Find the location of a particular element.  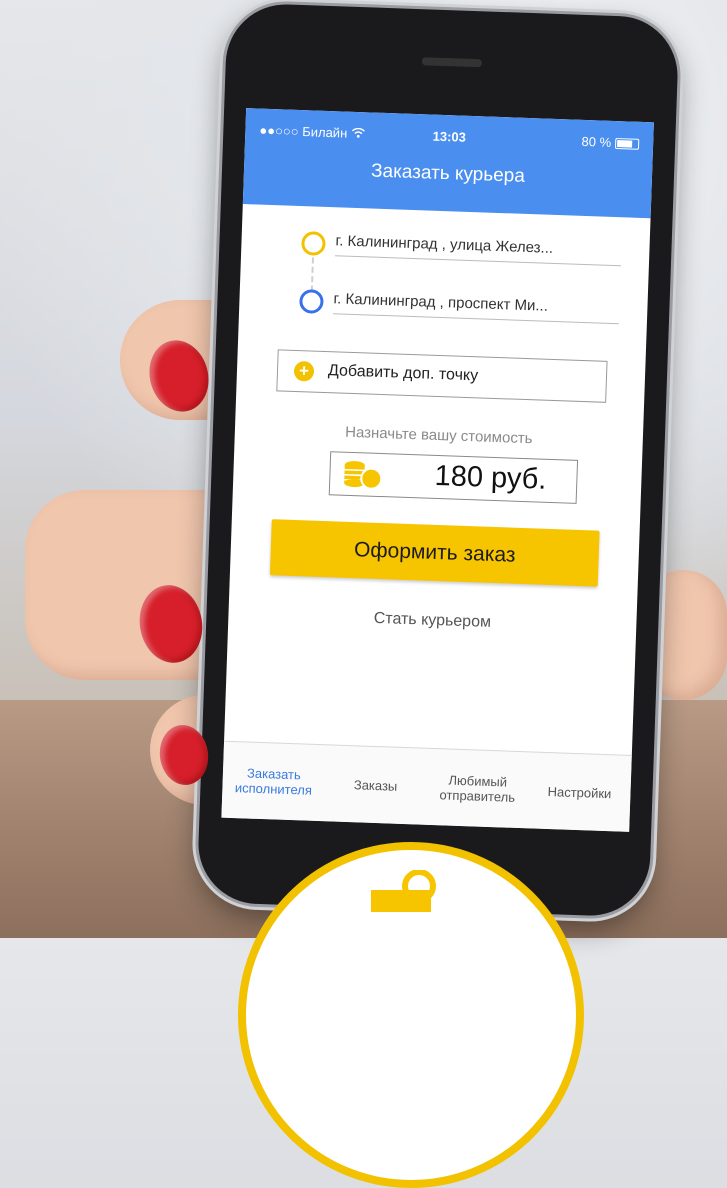

place-order-button: Оформить заказ is located at coordinates (434, 553).